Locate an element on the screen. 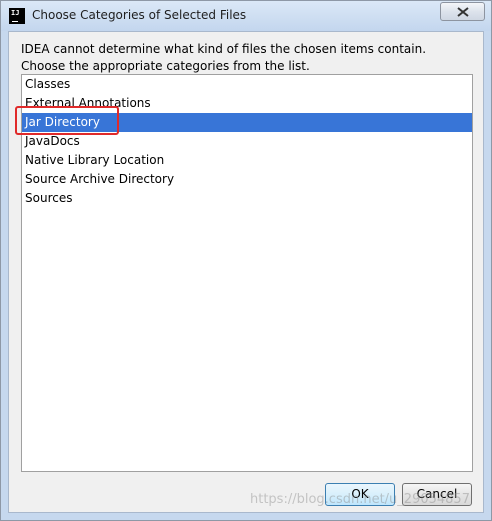  list-item-classes: Classes is located at coordinates (247, 84).